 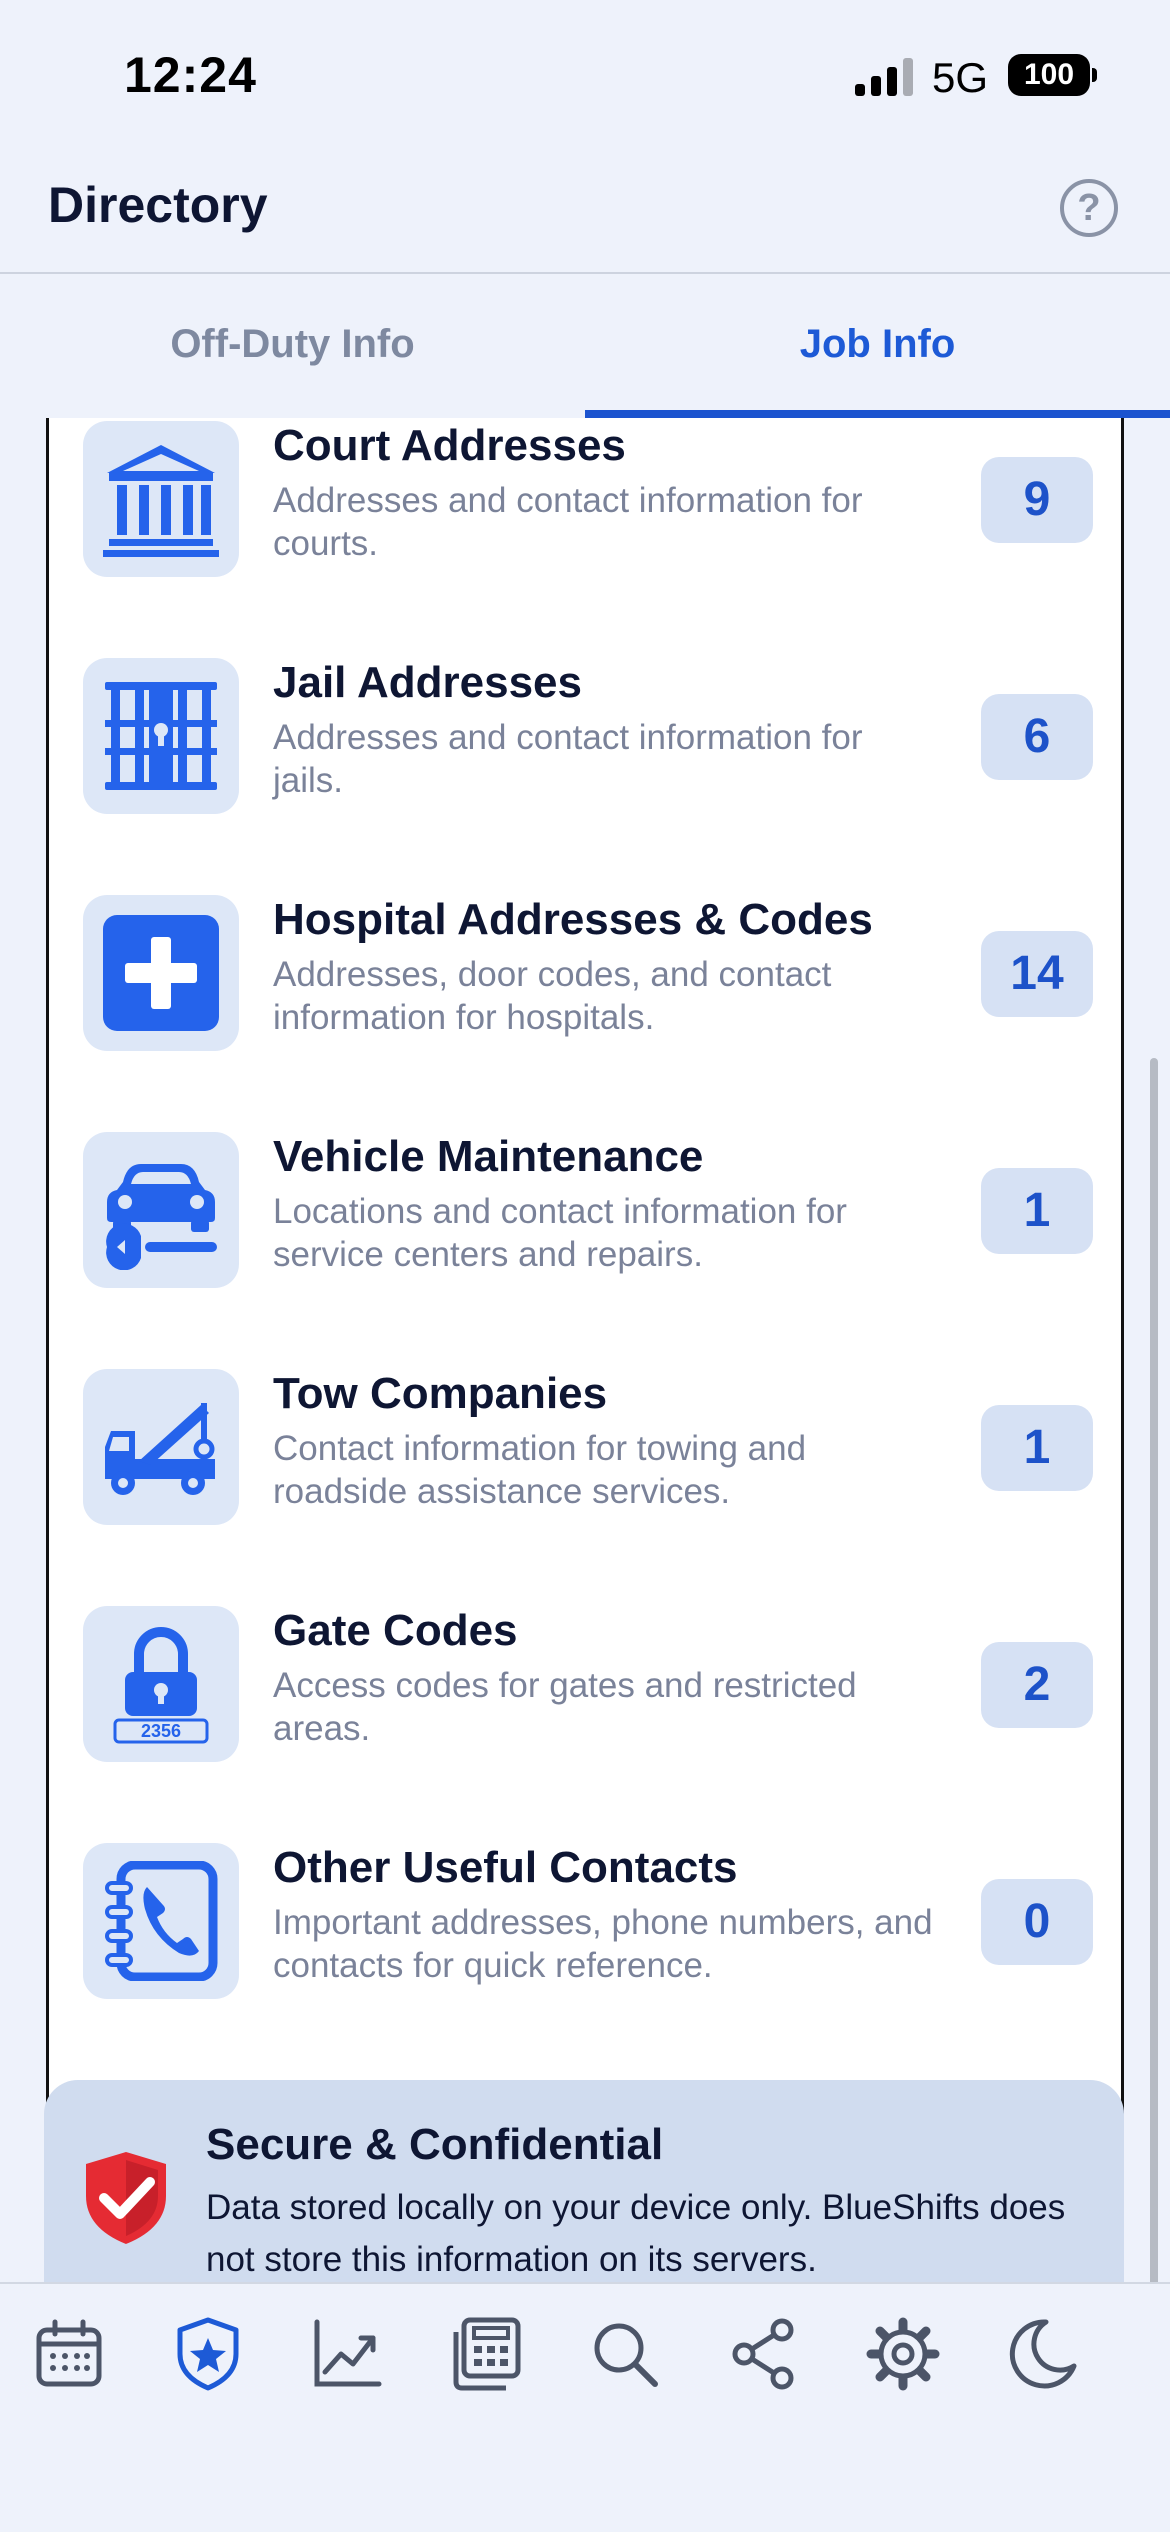 What do you see at coordinates (158, 205) in the screenshot?
I see `page-title: Directory` at bounding box center [158, 205].